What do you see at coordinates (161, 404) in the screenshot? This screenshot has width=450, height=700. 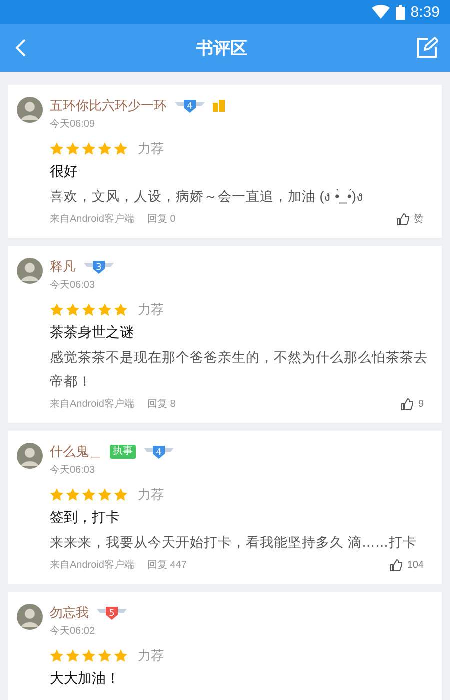 I see `reply-count: 回复 8` at bounding box center [161, 404].